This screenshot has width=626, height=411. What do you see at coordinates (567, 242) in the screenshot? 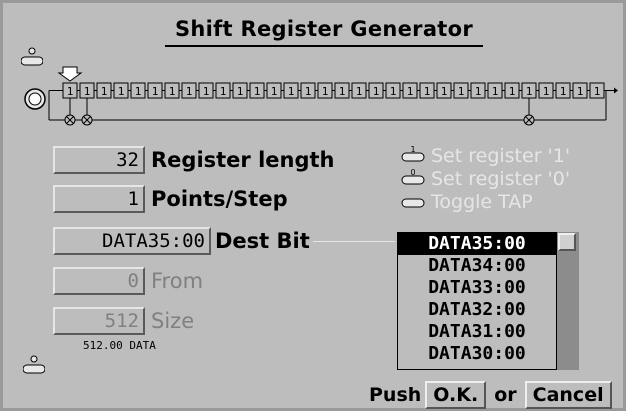
I see `scrollbar-thumb` at bounding box center [567, 242].